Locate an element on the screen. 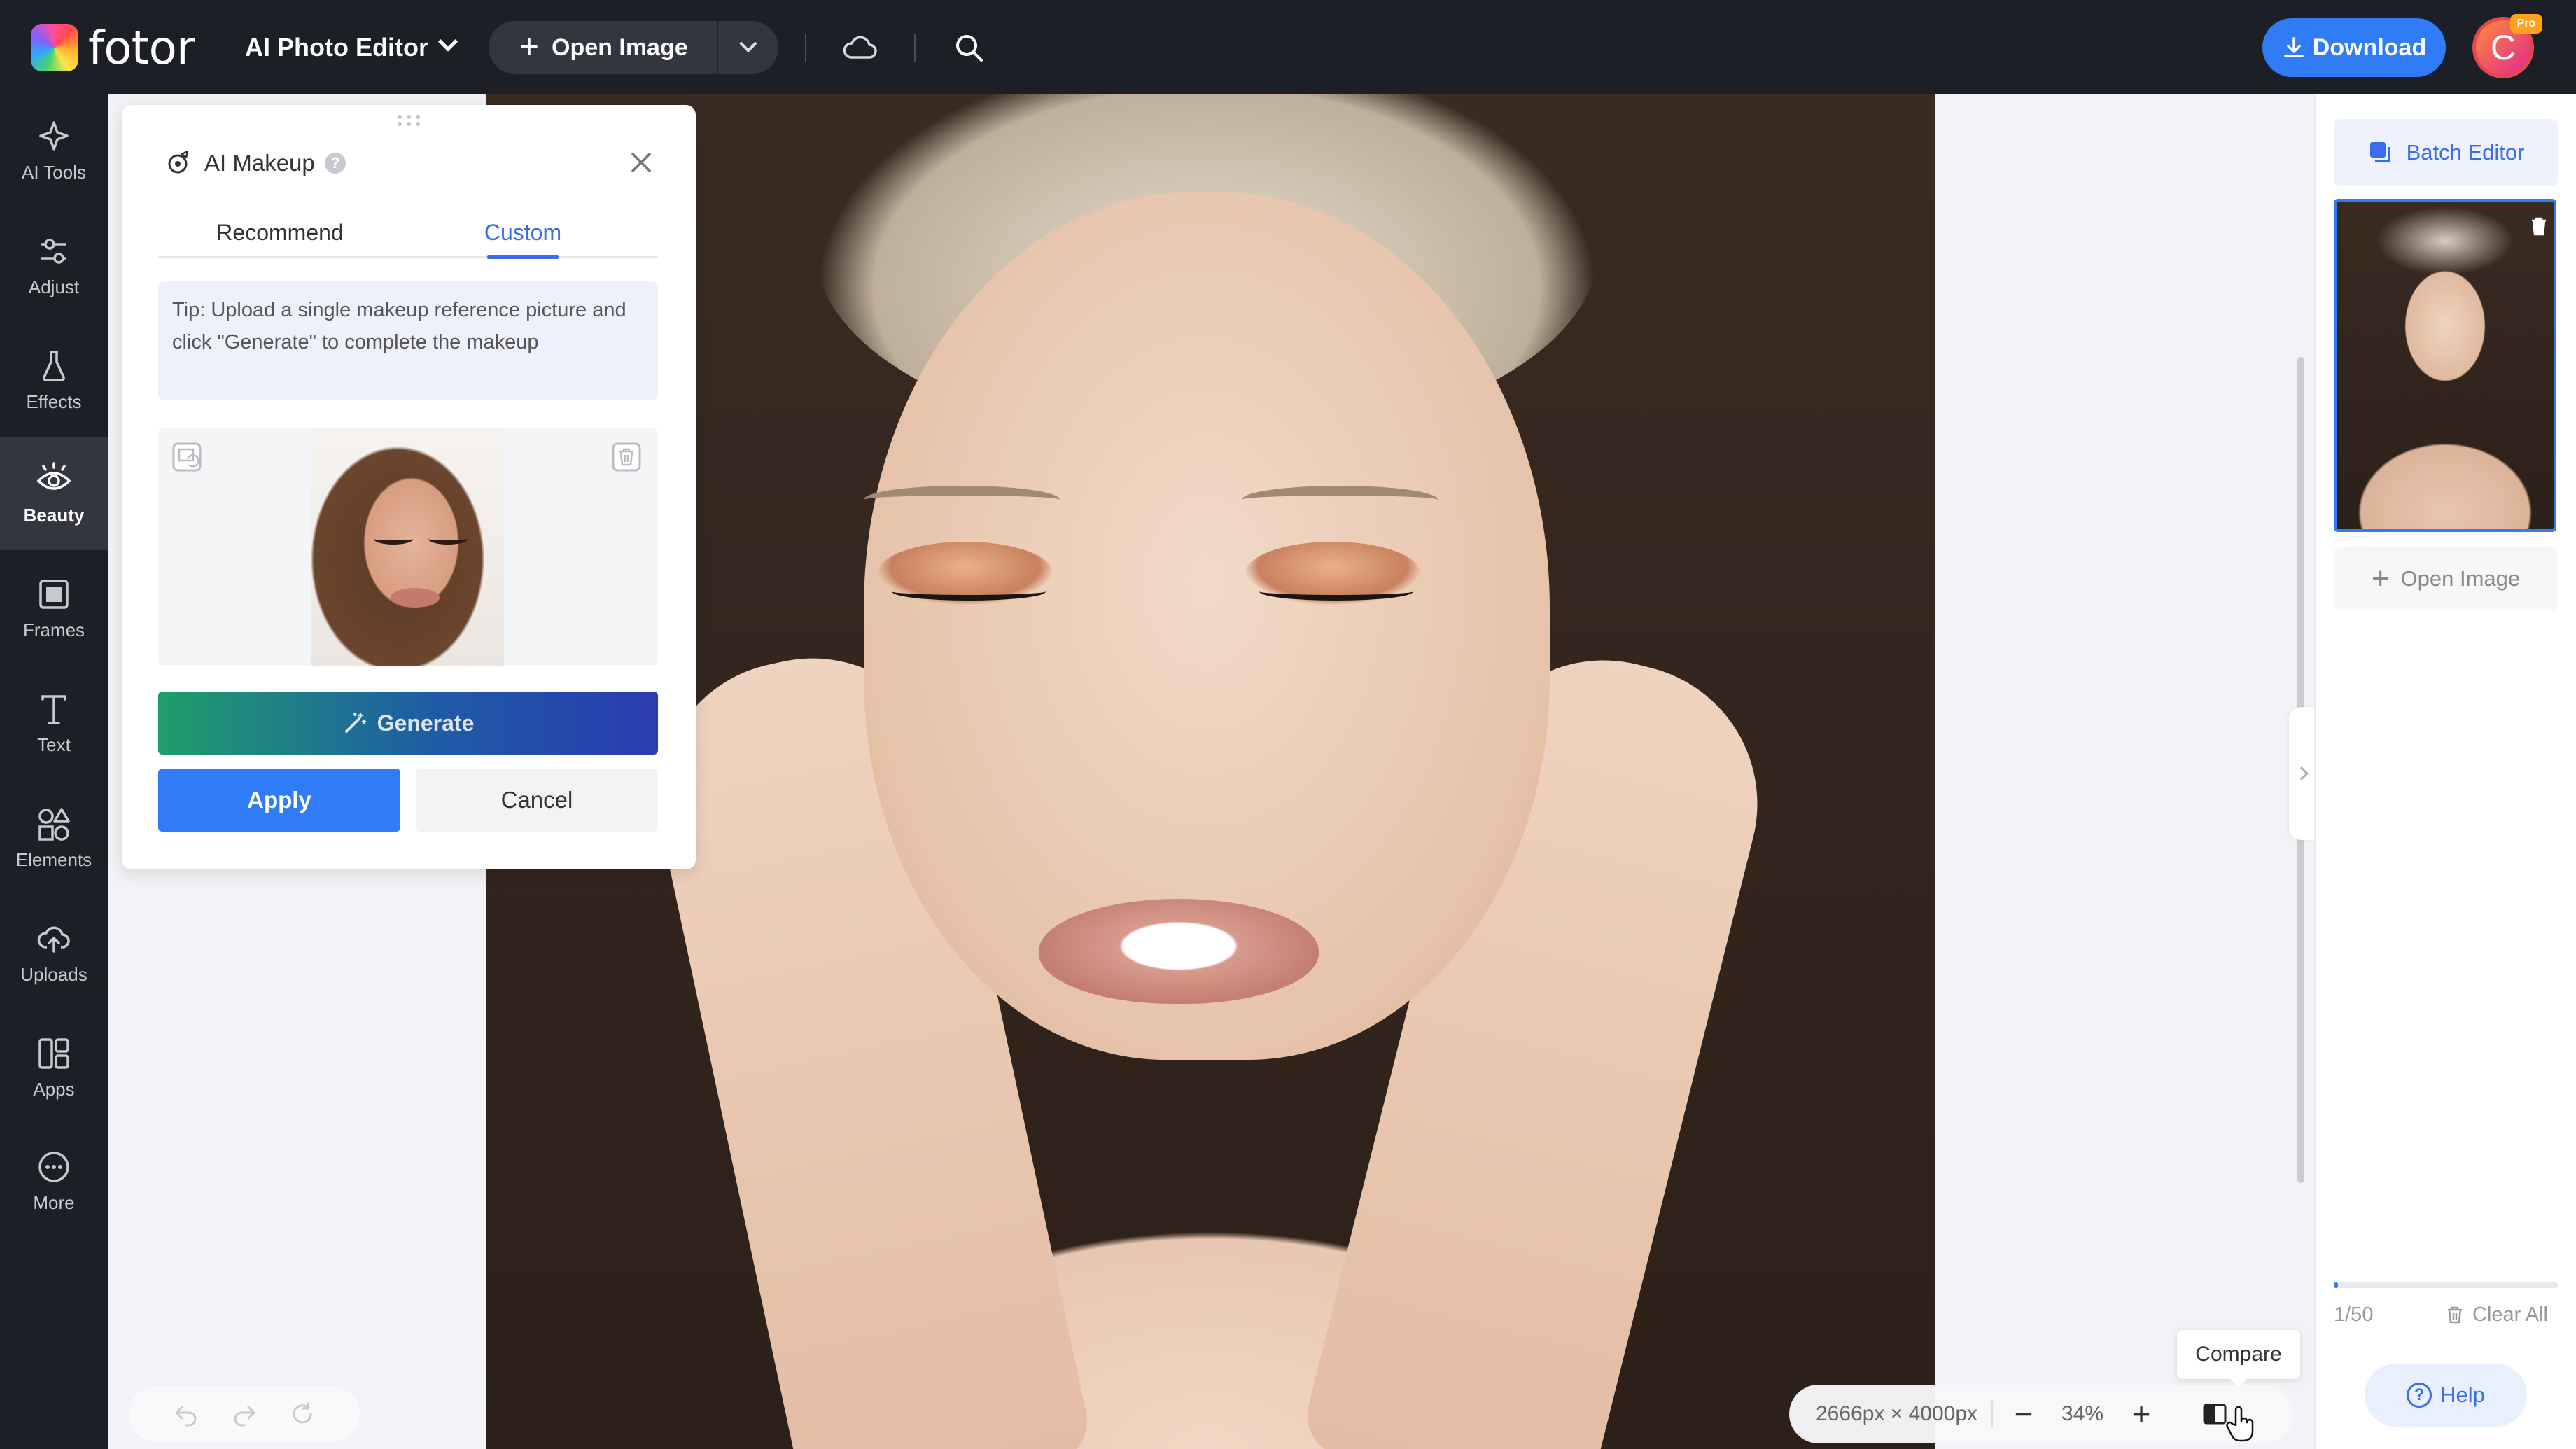 The height and width of the screenshot is (1449, 2576). rail-label: AI Tools is located at coordinates (53, 172).